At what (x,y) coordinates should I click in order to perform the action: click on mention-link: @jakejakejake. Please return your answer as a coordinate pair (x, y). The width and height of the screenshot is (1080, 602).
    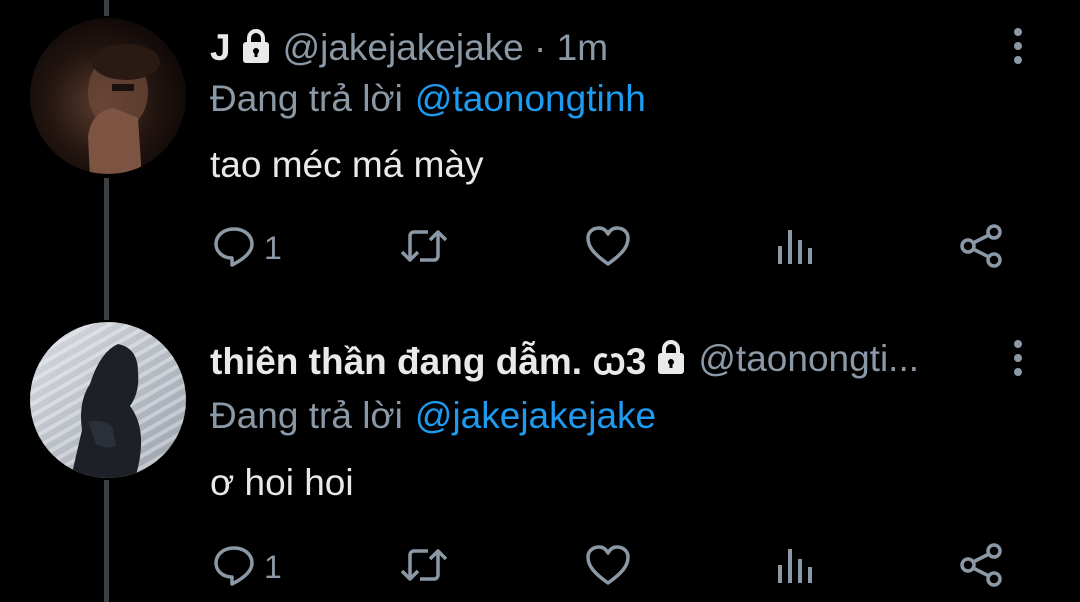
    Looking at the image, I should click on (535, 416).